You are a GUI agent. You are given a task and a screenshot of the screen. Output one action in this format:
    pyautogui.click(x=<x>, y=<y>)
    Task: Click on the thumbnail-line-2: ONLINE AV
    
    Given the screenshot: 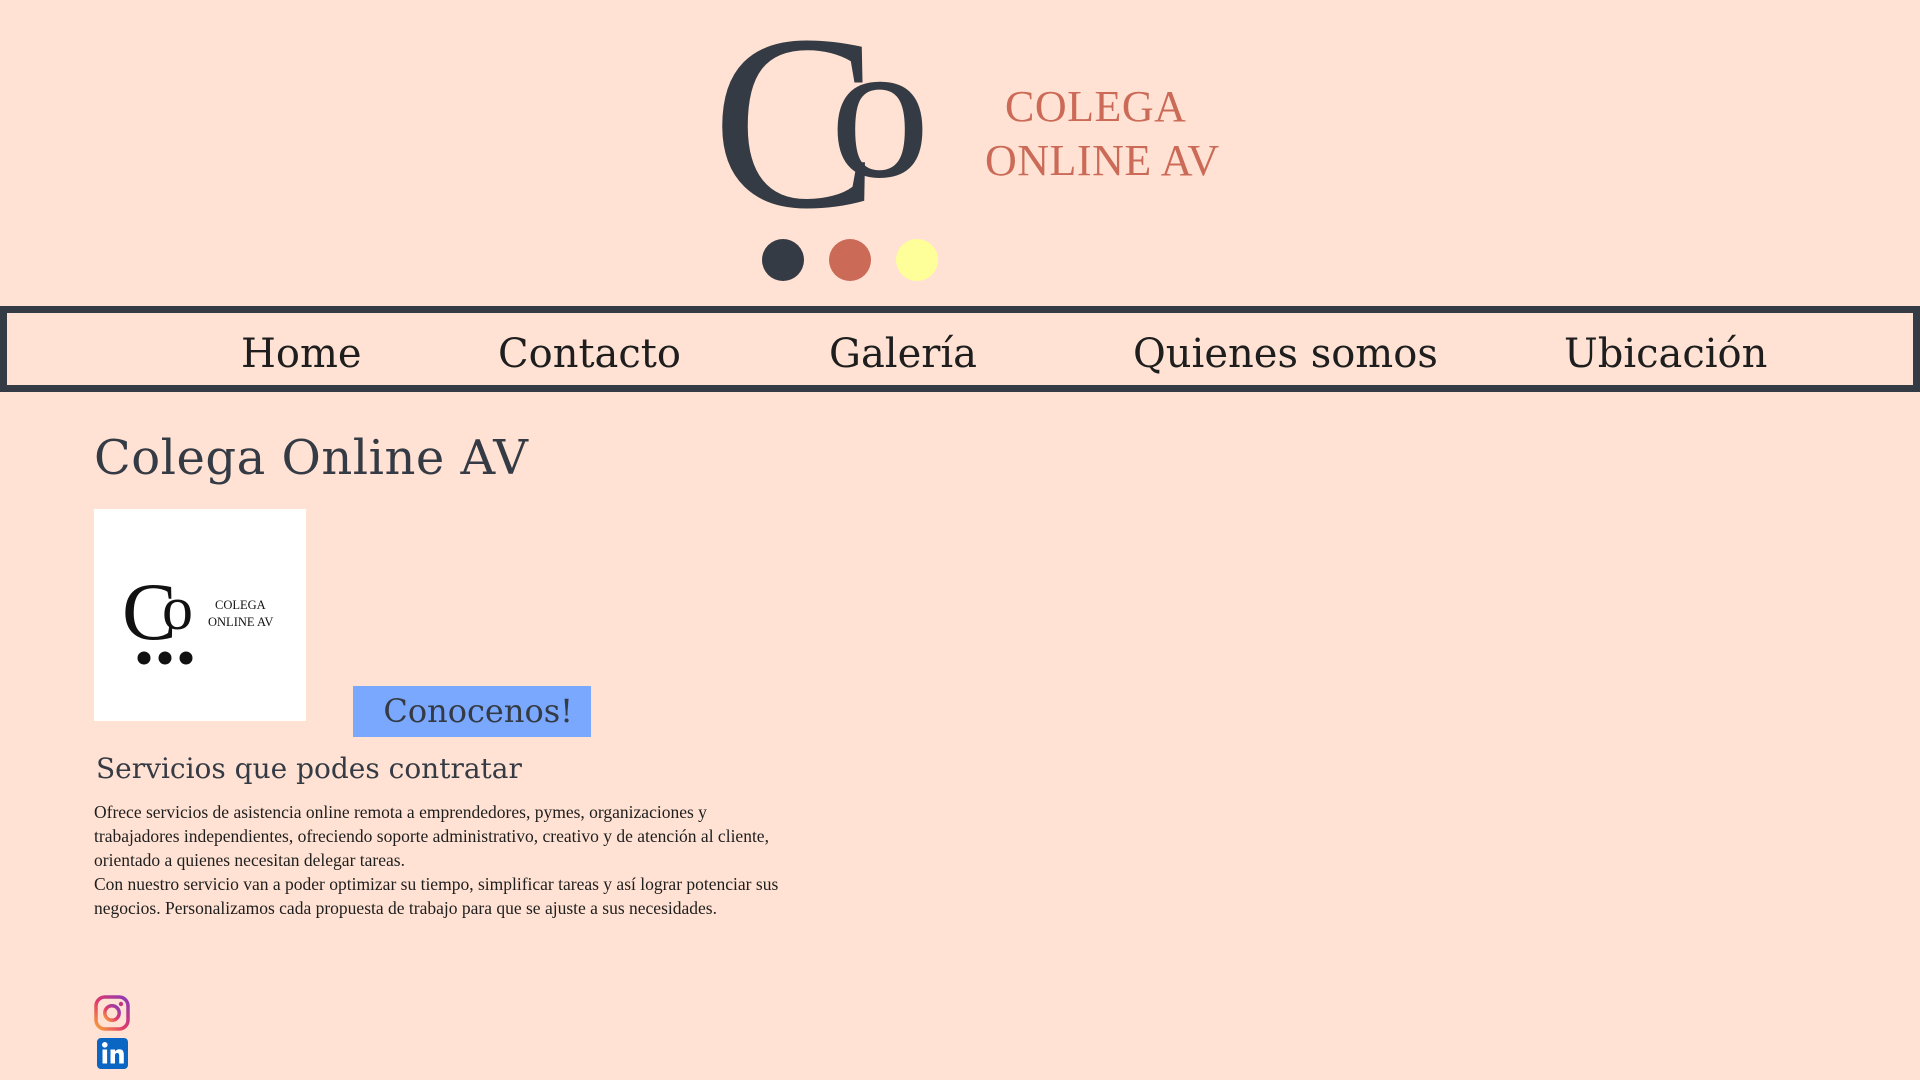 What is the action you would take?
    pyautogui.click(x=241, y=622)
    